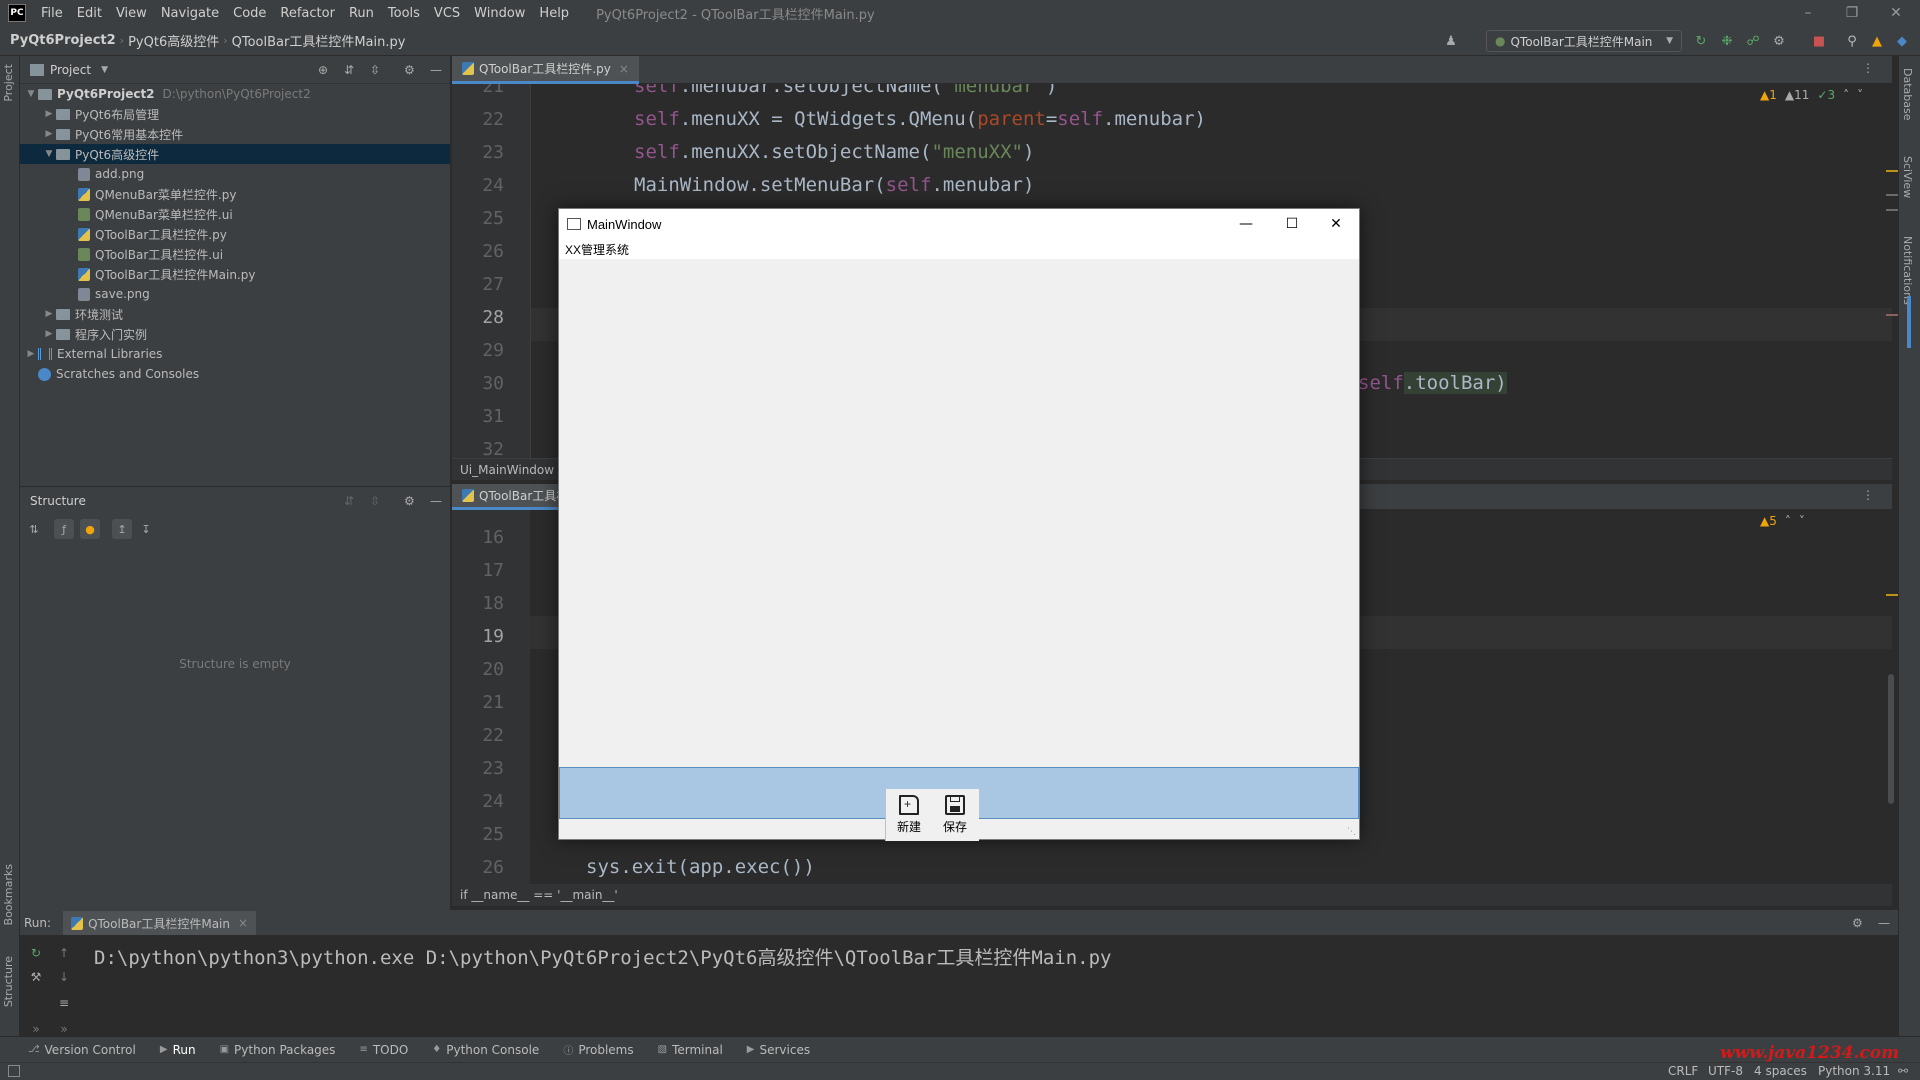 The image size is (1920, 1080). Describe the element at coordinates (178, 1050) in the screenshot. I see `run-tab-bottom: ▶ Run` at that location.